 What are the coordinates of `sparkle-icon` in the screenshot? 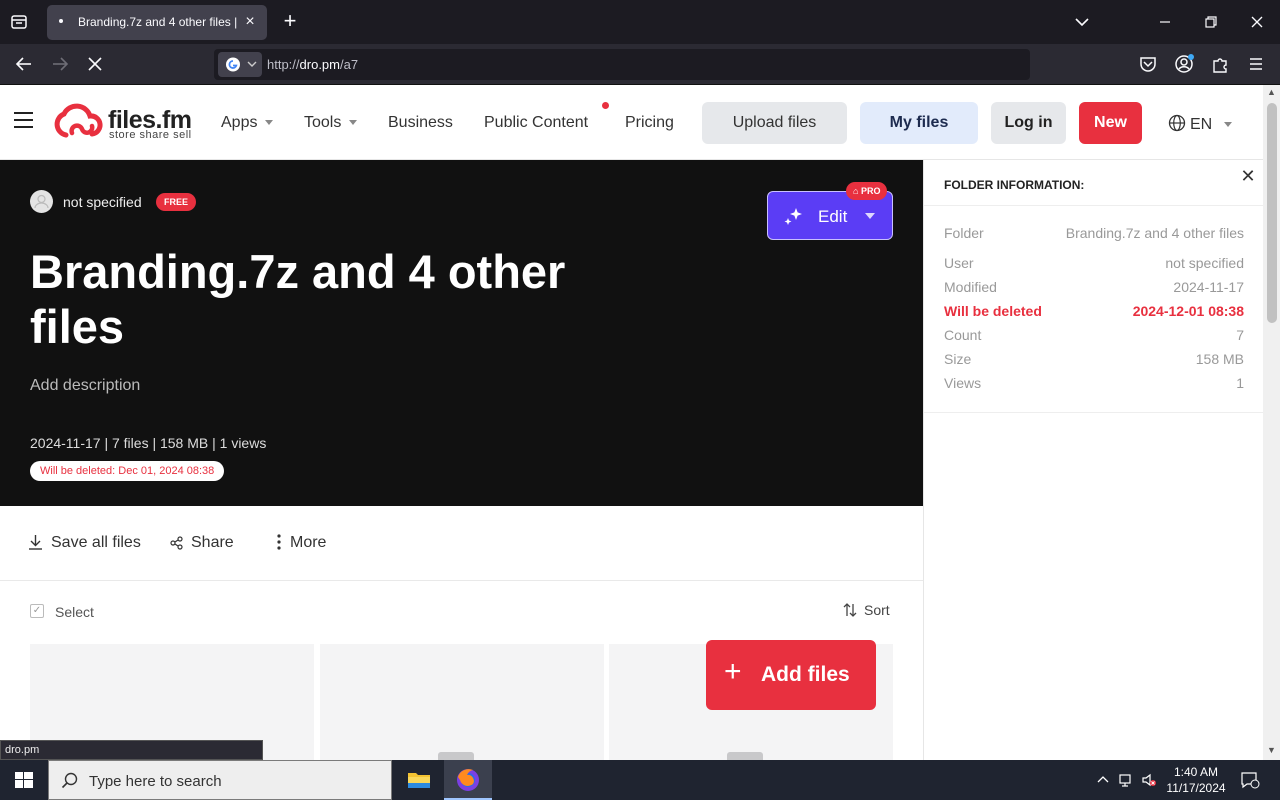 It's located at (793, 216).